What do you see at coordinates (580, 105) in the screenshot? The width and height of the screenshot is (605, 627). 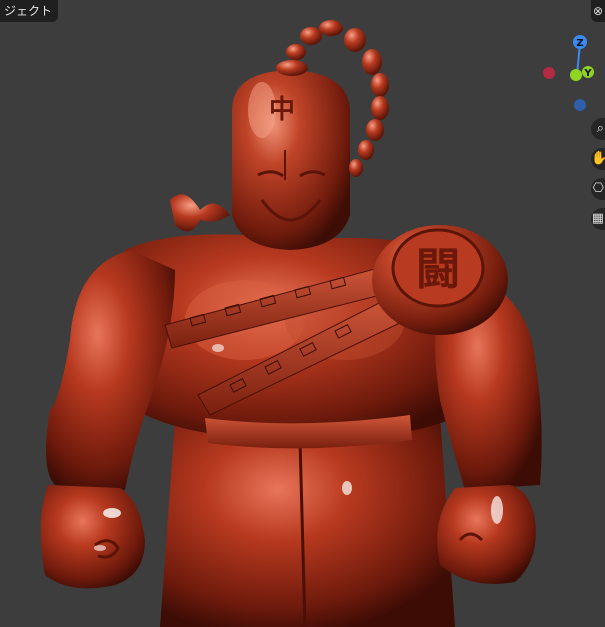 I see `gizmo-z-negative` at bounding box center [580, 105].